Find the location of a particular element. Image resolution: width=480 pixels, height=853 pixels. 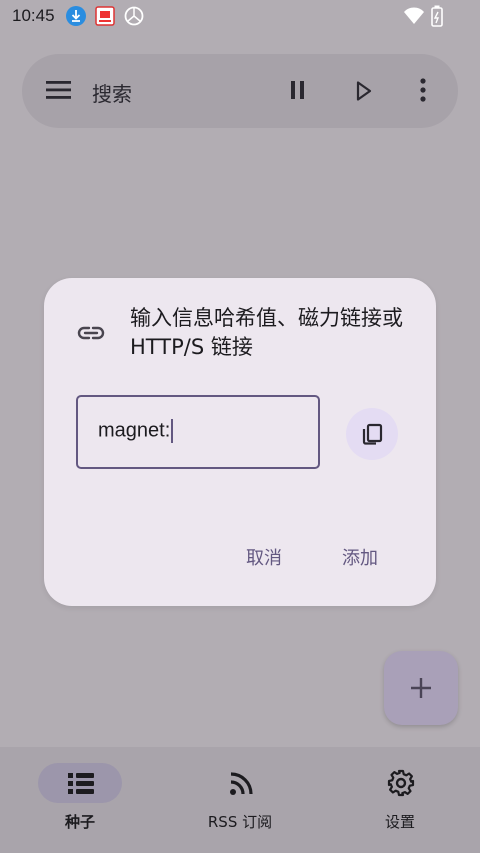

plus-icon is located at coordinates (421, 688).